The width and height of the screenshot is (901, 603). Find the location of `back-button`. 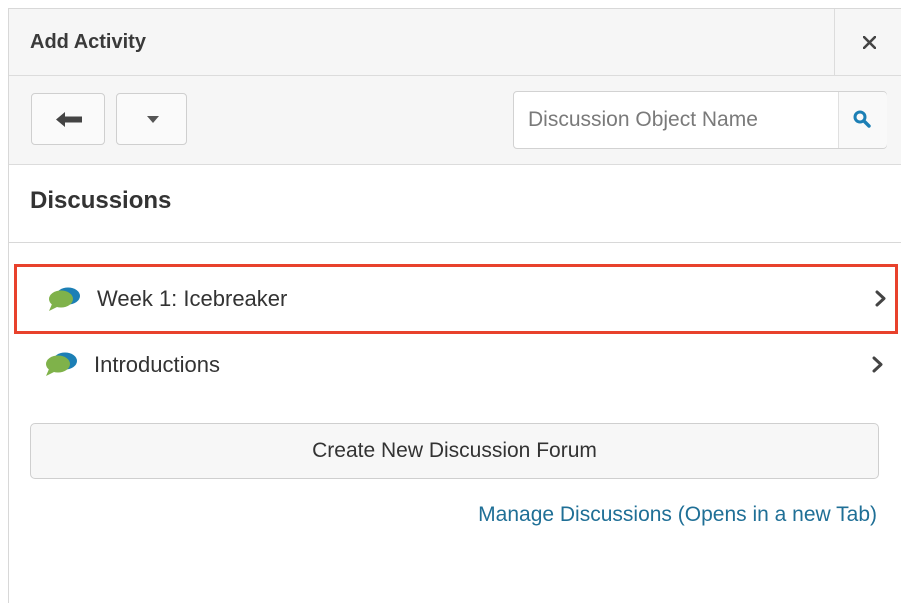

back-button is located at coordinates (68, 119).